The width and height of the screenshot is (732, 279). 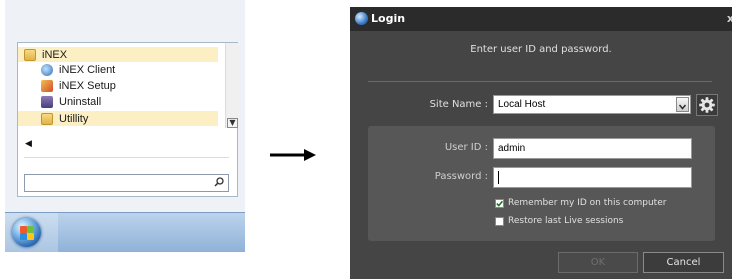 I want to click on title-bar: Login x, so click(x=541, y=19).